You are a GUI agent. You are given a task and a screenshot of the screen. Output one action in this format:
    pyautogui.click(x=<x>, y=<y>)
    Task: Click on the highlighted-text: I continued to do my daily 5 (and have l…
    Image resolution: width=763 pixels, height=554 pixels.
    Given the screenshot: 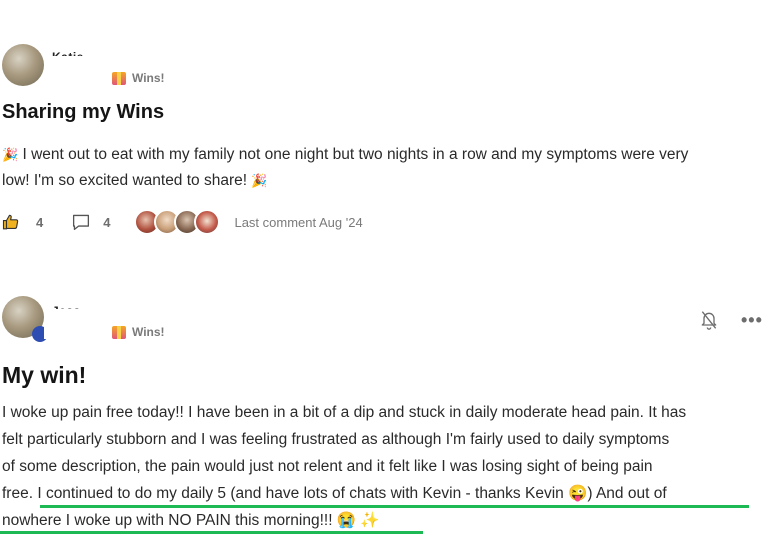 What is the action you would take?
    pyautogui.click(x=352, y=493)
    